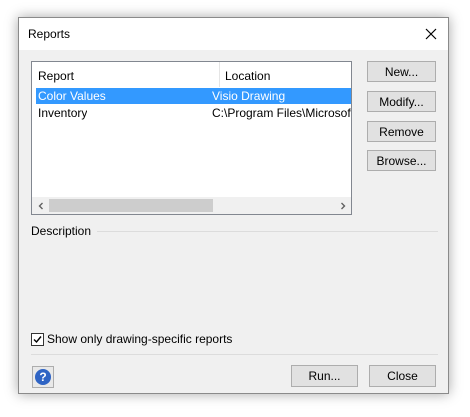 Image resolution: width=470 pixels, height=417 pixels. I want to click on checkmark-icon, so click(37, 339).